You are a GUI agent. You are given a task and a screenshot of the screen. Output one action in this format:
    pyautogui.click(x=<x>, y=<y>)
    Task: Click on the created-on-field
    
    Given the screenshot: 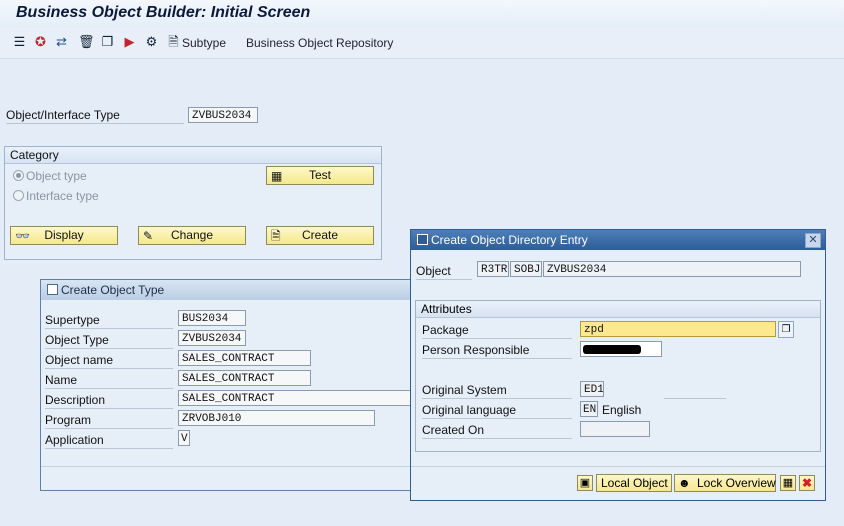 What is the action you would take?
    pyautogui.click(x=615, y=429)
    